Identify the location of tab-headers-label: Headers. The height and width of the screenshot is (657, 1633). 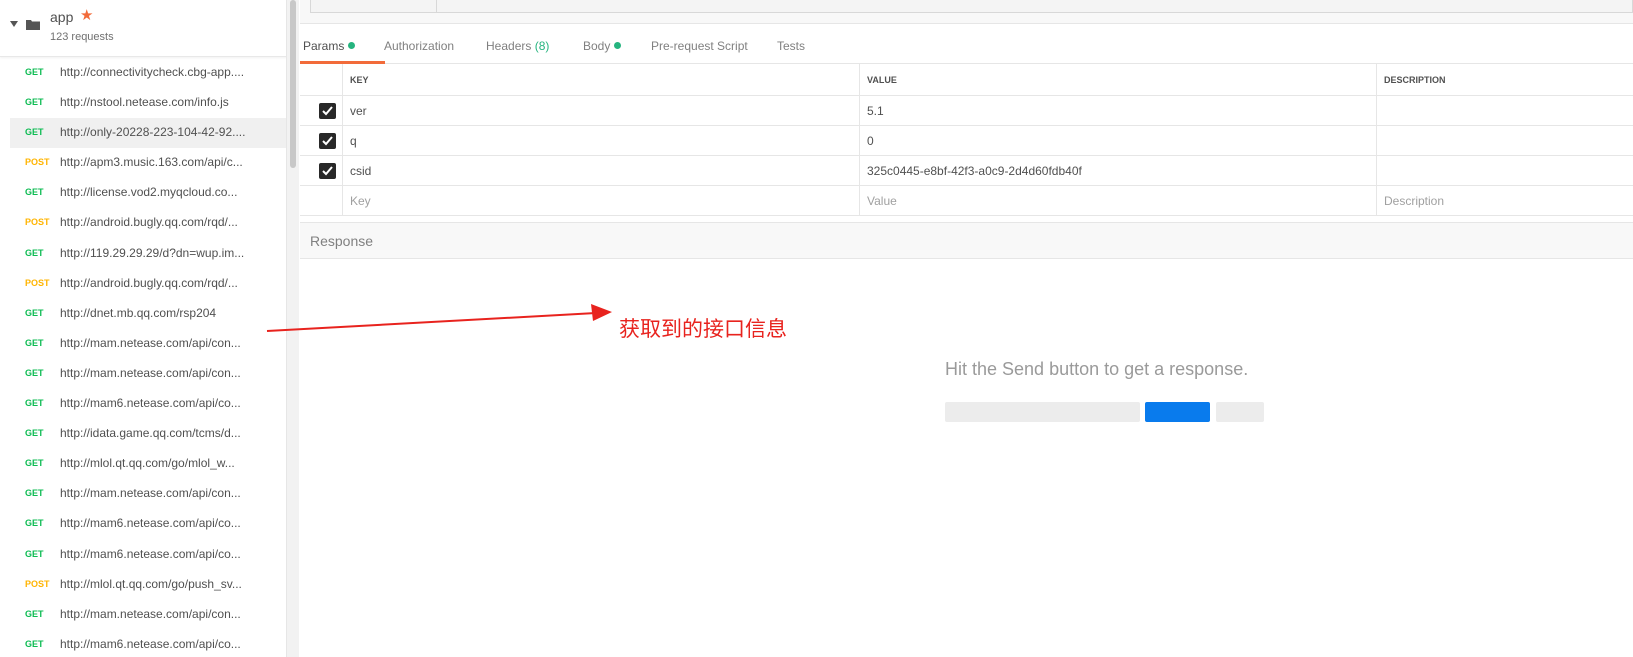
(509, 46).